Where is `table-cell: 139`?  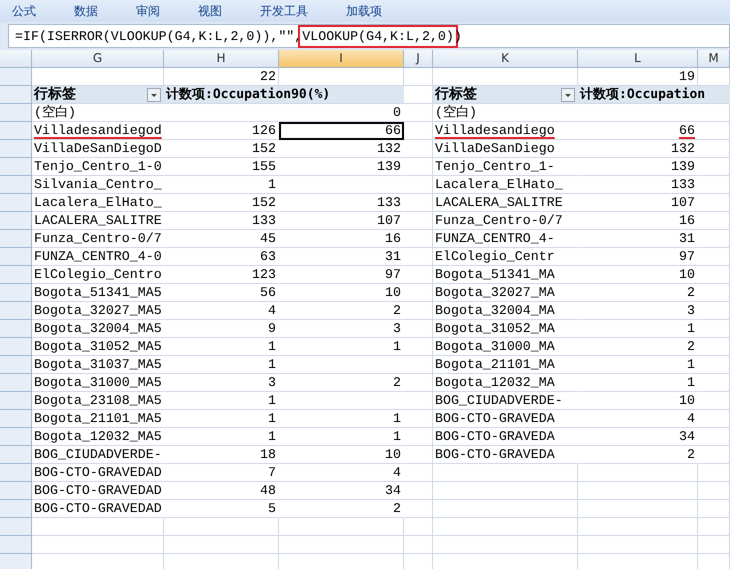 table-cell: 139 is located at coordinates (638, 167).